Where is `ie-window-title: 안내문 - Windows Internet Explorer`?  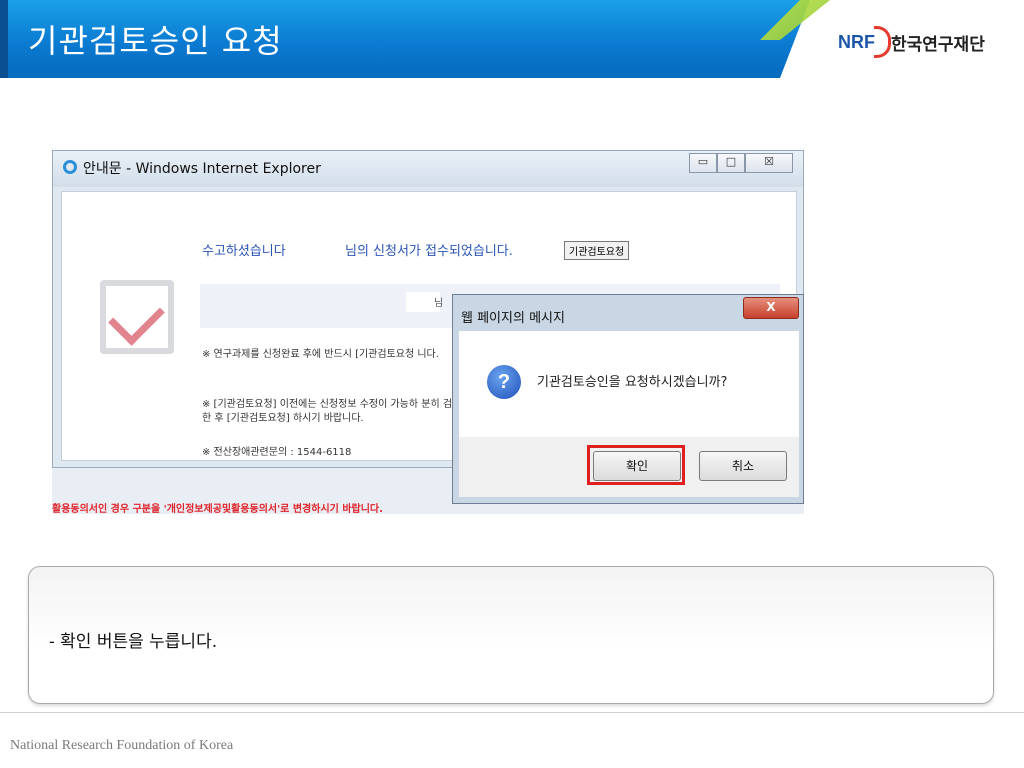
ie-window-title: 안내문 - Windows Internet Explorer is located at coordinates (202, 169).